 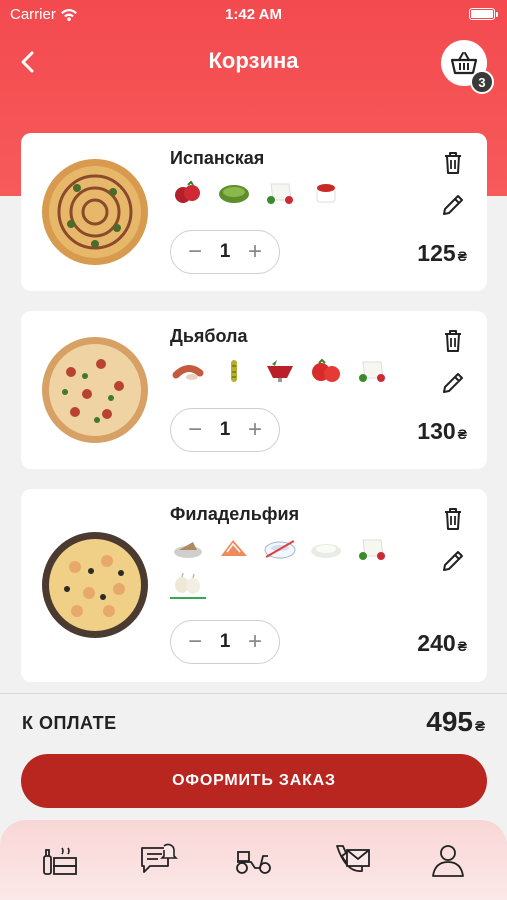 I want to click on total-label: К ОПЛАТЕ, so click(x=69, y=723).